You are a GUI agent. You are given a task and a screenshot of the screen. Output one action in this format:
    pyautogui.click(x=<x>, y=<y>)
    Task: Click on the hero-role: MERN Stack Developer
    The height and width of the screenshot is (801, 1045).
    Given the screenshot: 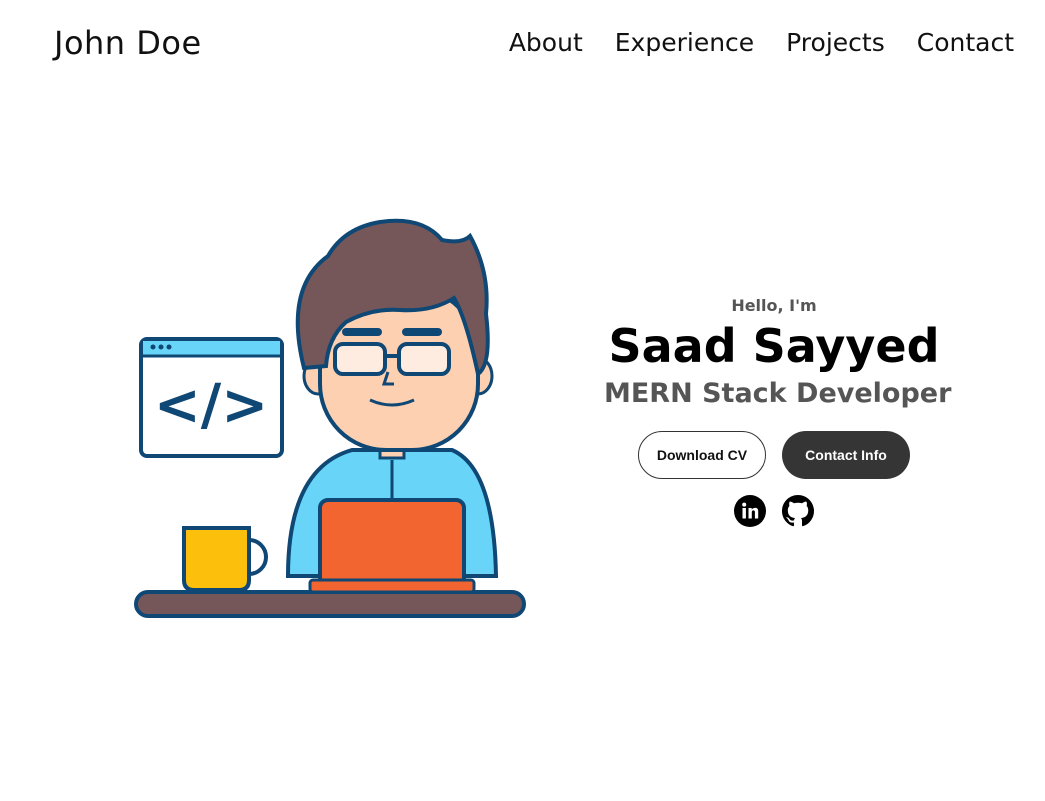 What is the action you would take?
    pyautogui.click(x=778, y=393)
    